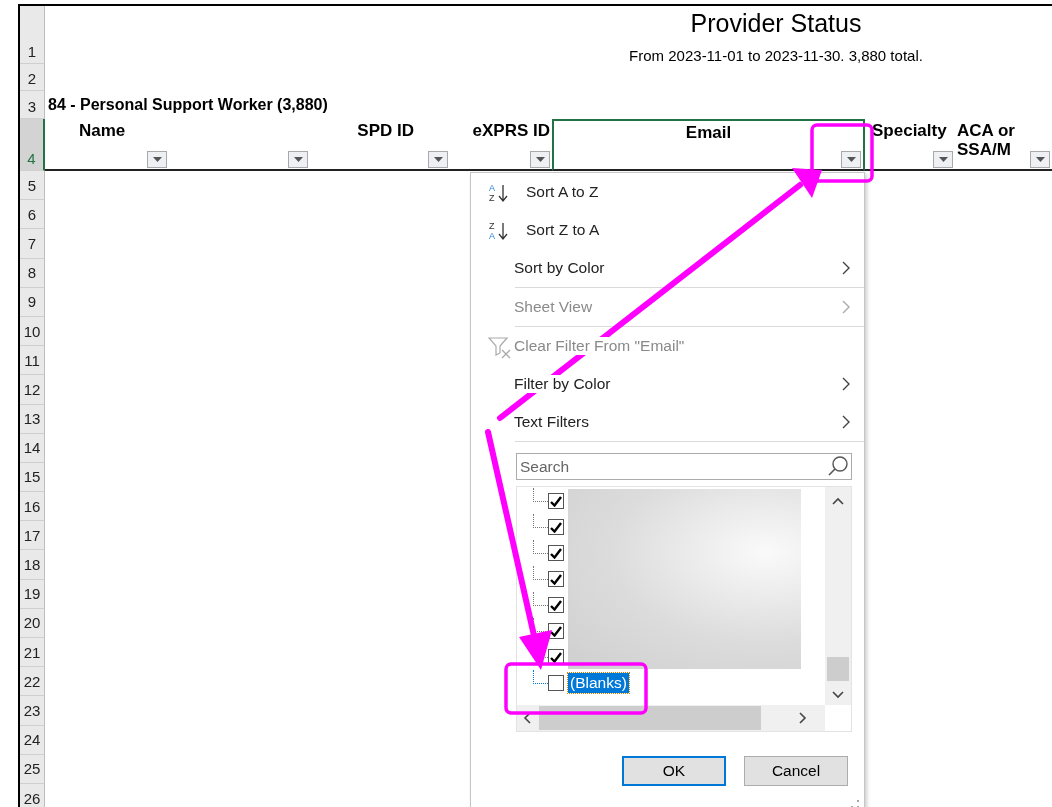 This screenshot has height=807, width=1052. Describe the element at coordinates (32, 361) in the screenshot. I see `row-number: 11` at that location.